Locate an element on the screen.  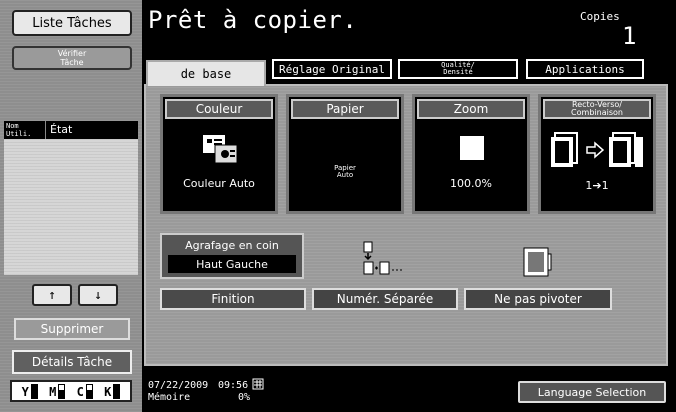
job-list-button: Liste Tâches is located at coordinates (72, 23).